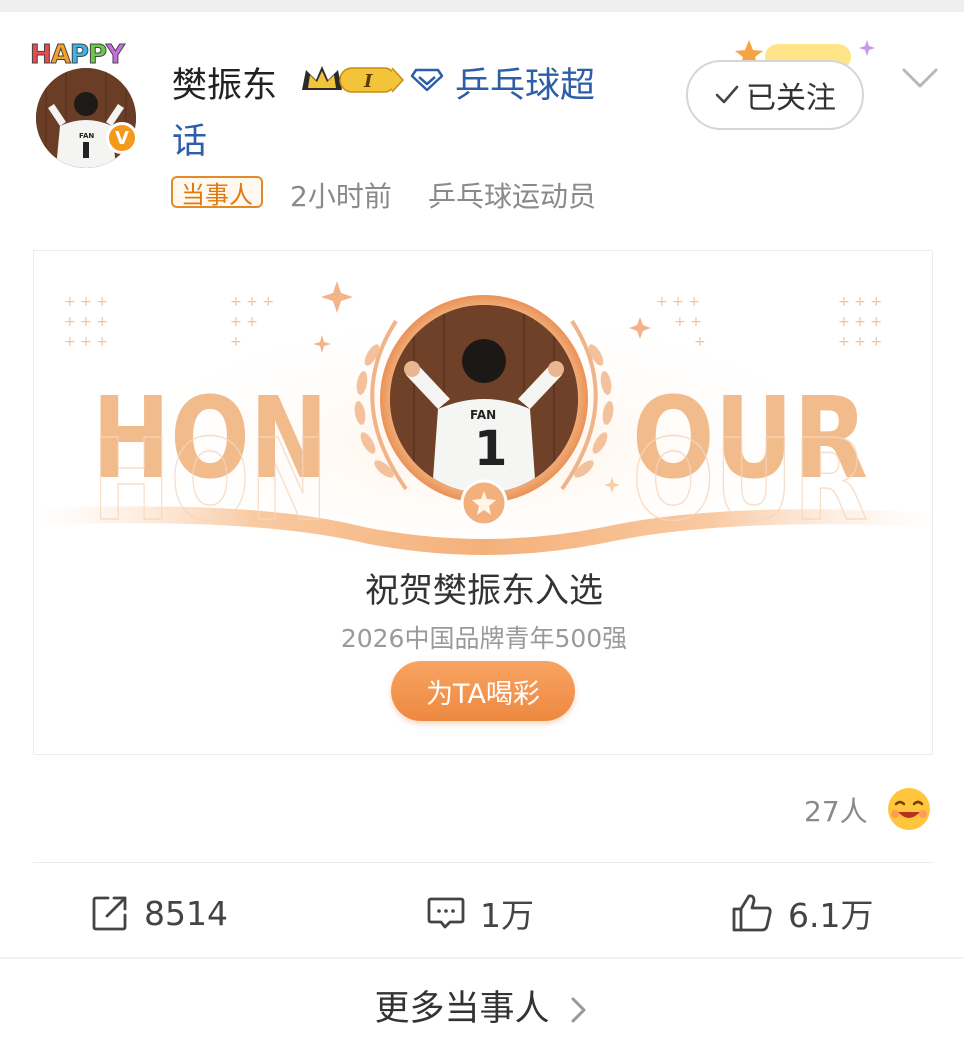 The height and width of the screenshot is (1047, 964). I want to click on laughing-emoji-icon, so click(909, 809).